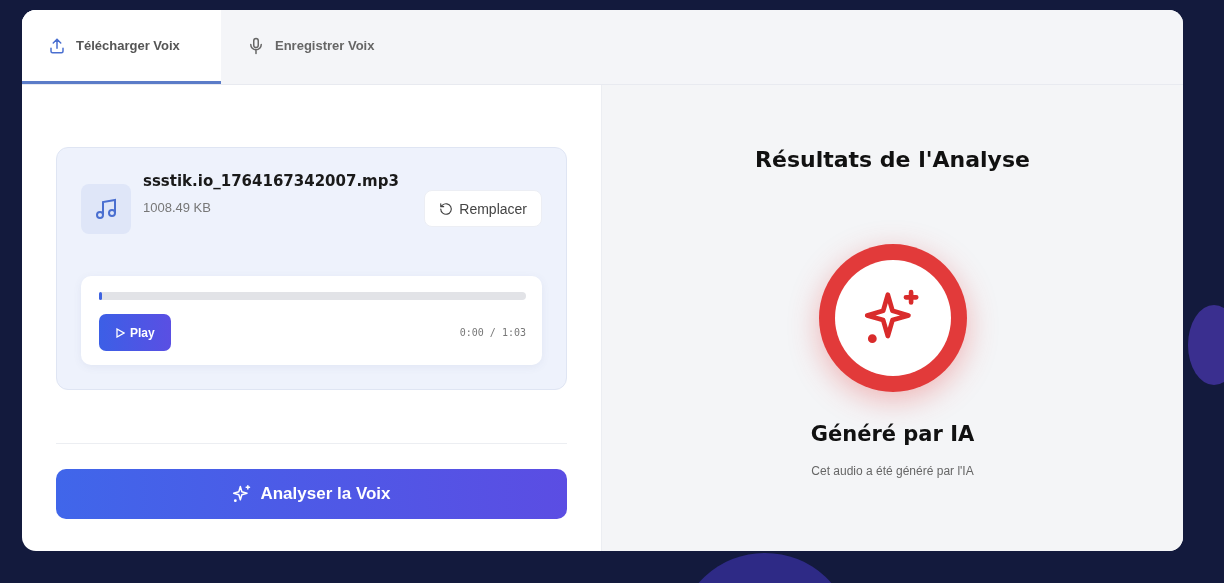  I want to click on music-note-icon, so click(106, 209).